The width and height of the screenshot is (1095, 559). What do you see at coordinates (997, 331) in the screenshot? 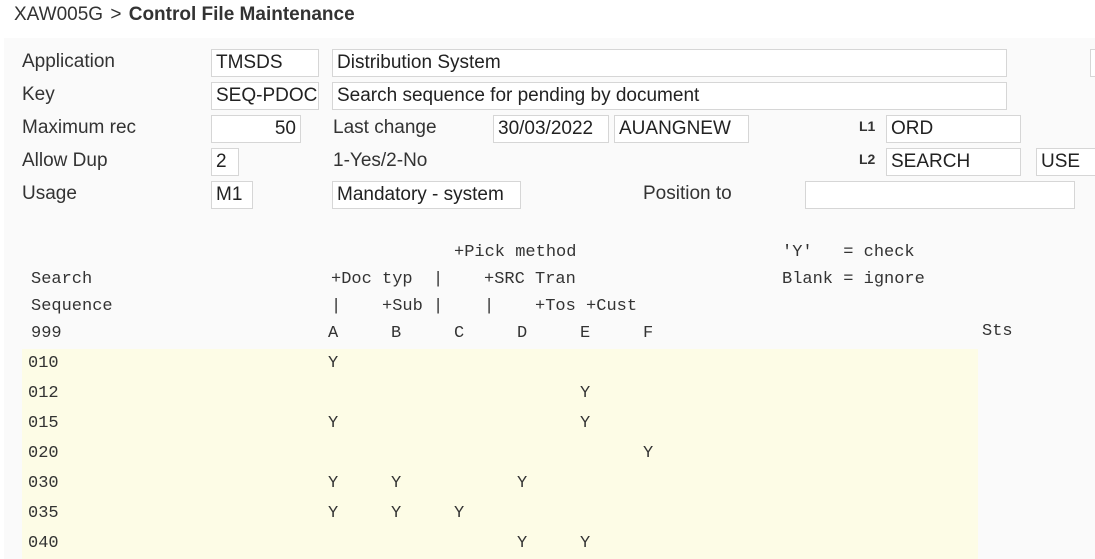
I see `sts-header: Sts` at bounding box center [997, 331].